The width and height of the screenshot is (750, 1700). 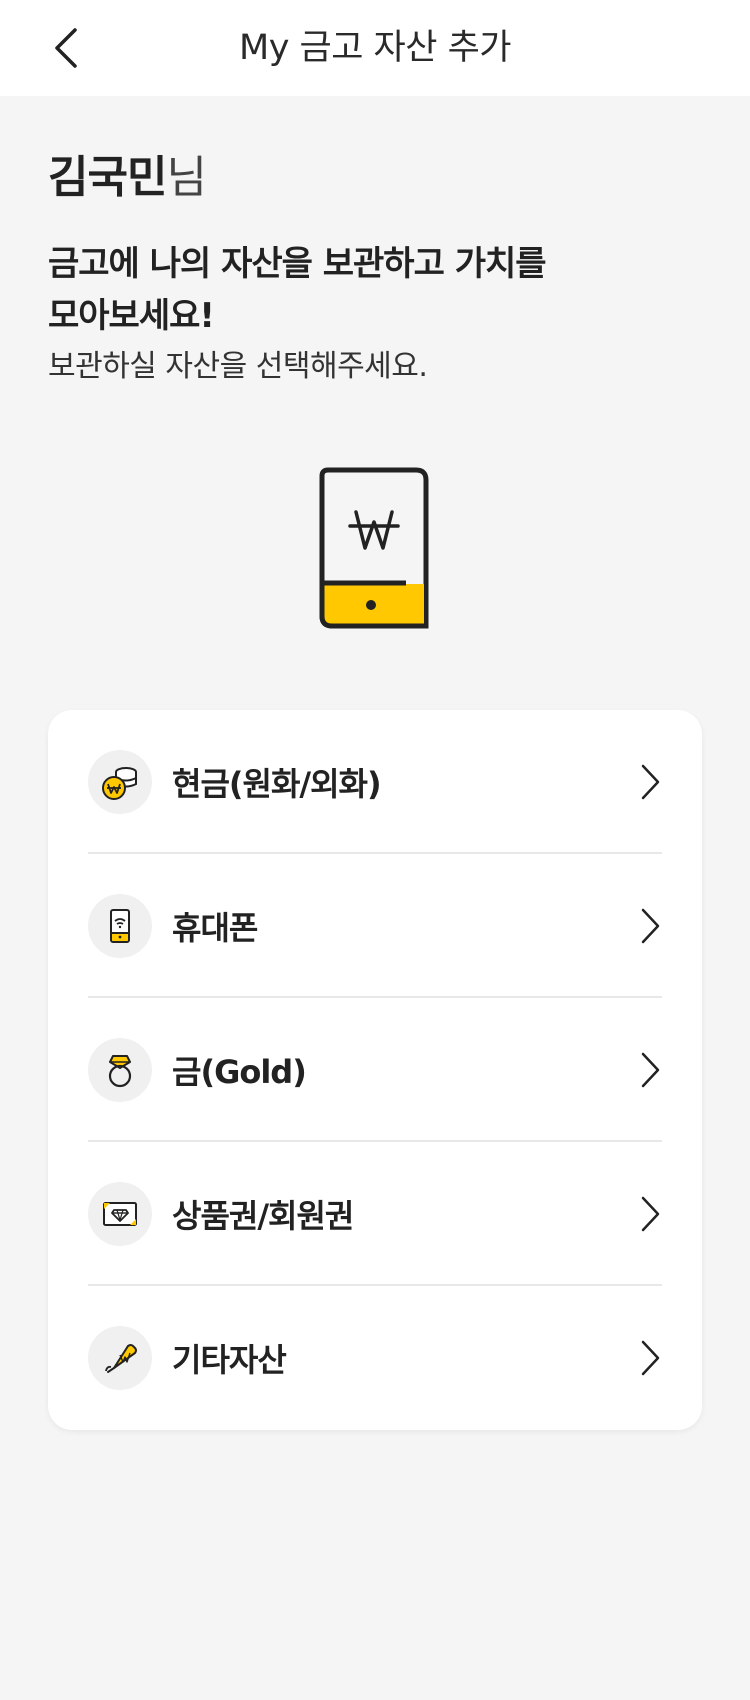 I want to click on gold-ring-icon, so click(x=120, y=1070).